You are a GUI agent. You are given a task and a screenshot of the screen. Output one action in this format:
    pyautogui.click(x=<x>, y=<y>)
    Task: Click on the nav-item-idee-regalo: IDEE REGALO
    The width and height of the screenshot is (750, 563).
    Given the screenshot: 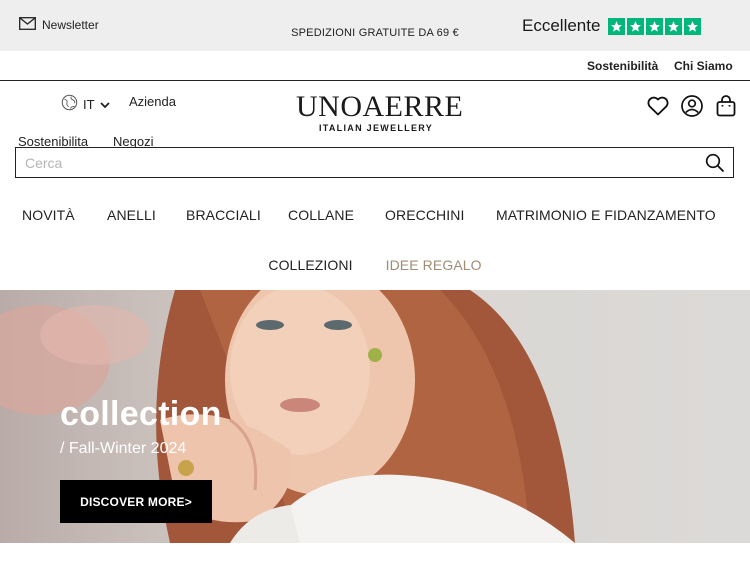 What is the action you would take?
    pyautogui.click(x=434, y=265)
    